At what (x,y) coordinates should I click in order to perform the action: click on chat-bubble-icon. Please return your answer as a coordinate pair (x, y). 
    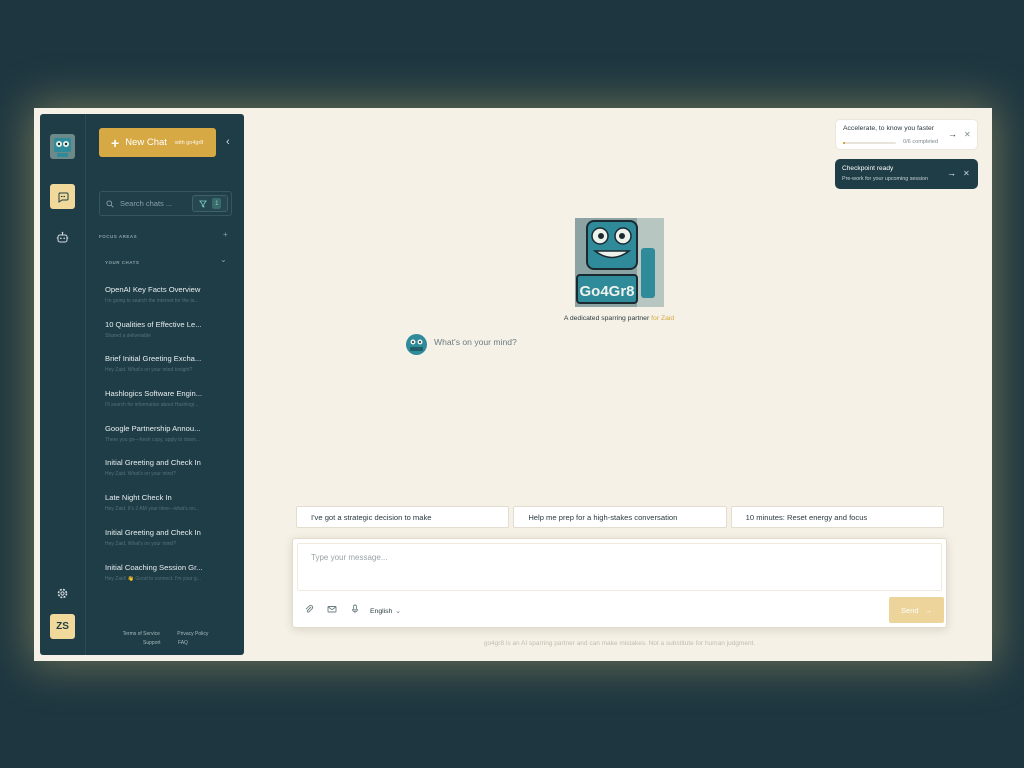
    Looking at the image, I should click on (63, 197).